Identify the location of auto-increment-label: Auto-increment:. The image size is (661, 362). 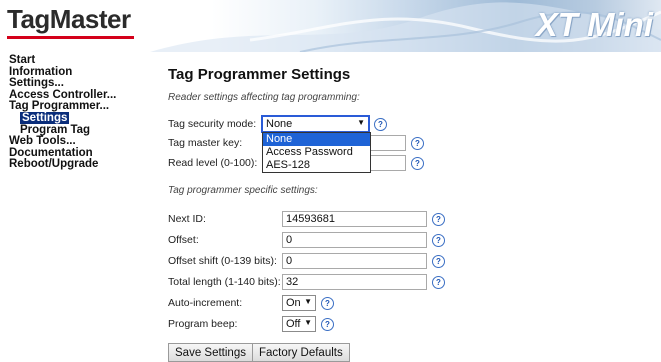
(205, 303).